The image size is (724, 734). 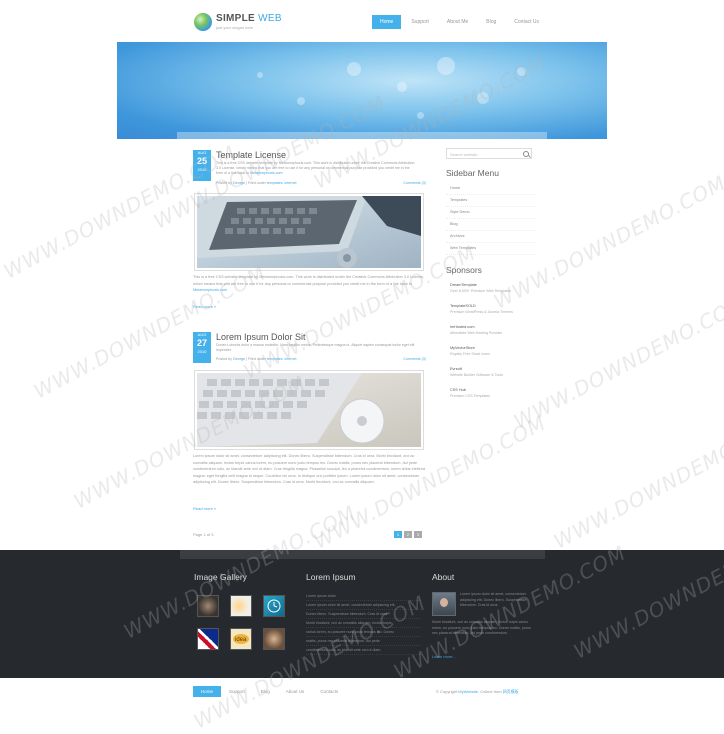 What do you see at coordinates (491, 237) in the screenshot?
I see `sidebar-item-archives: Archives` at bounding box center [491, 237].